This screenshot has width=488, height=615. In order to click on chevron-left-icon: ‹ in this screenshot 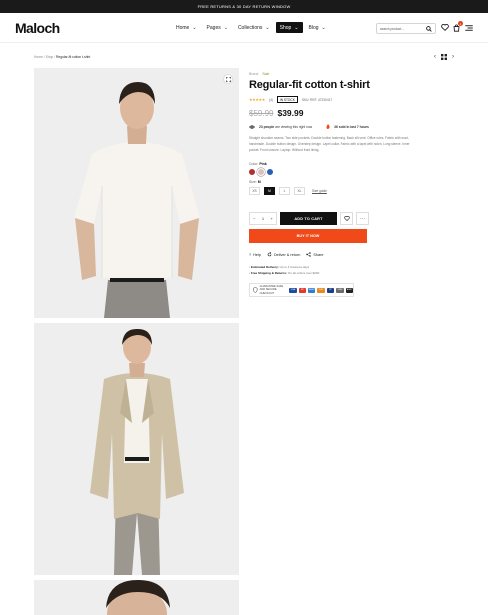, I will do `click(435, 57)`.